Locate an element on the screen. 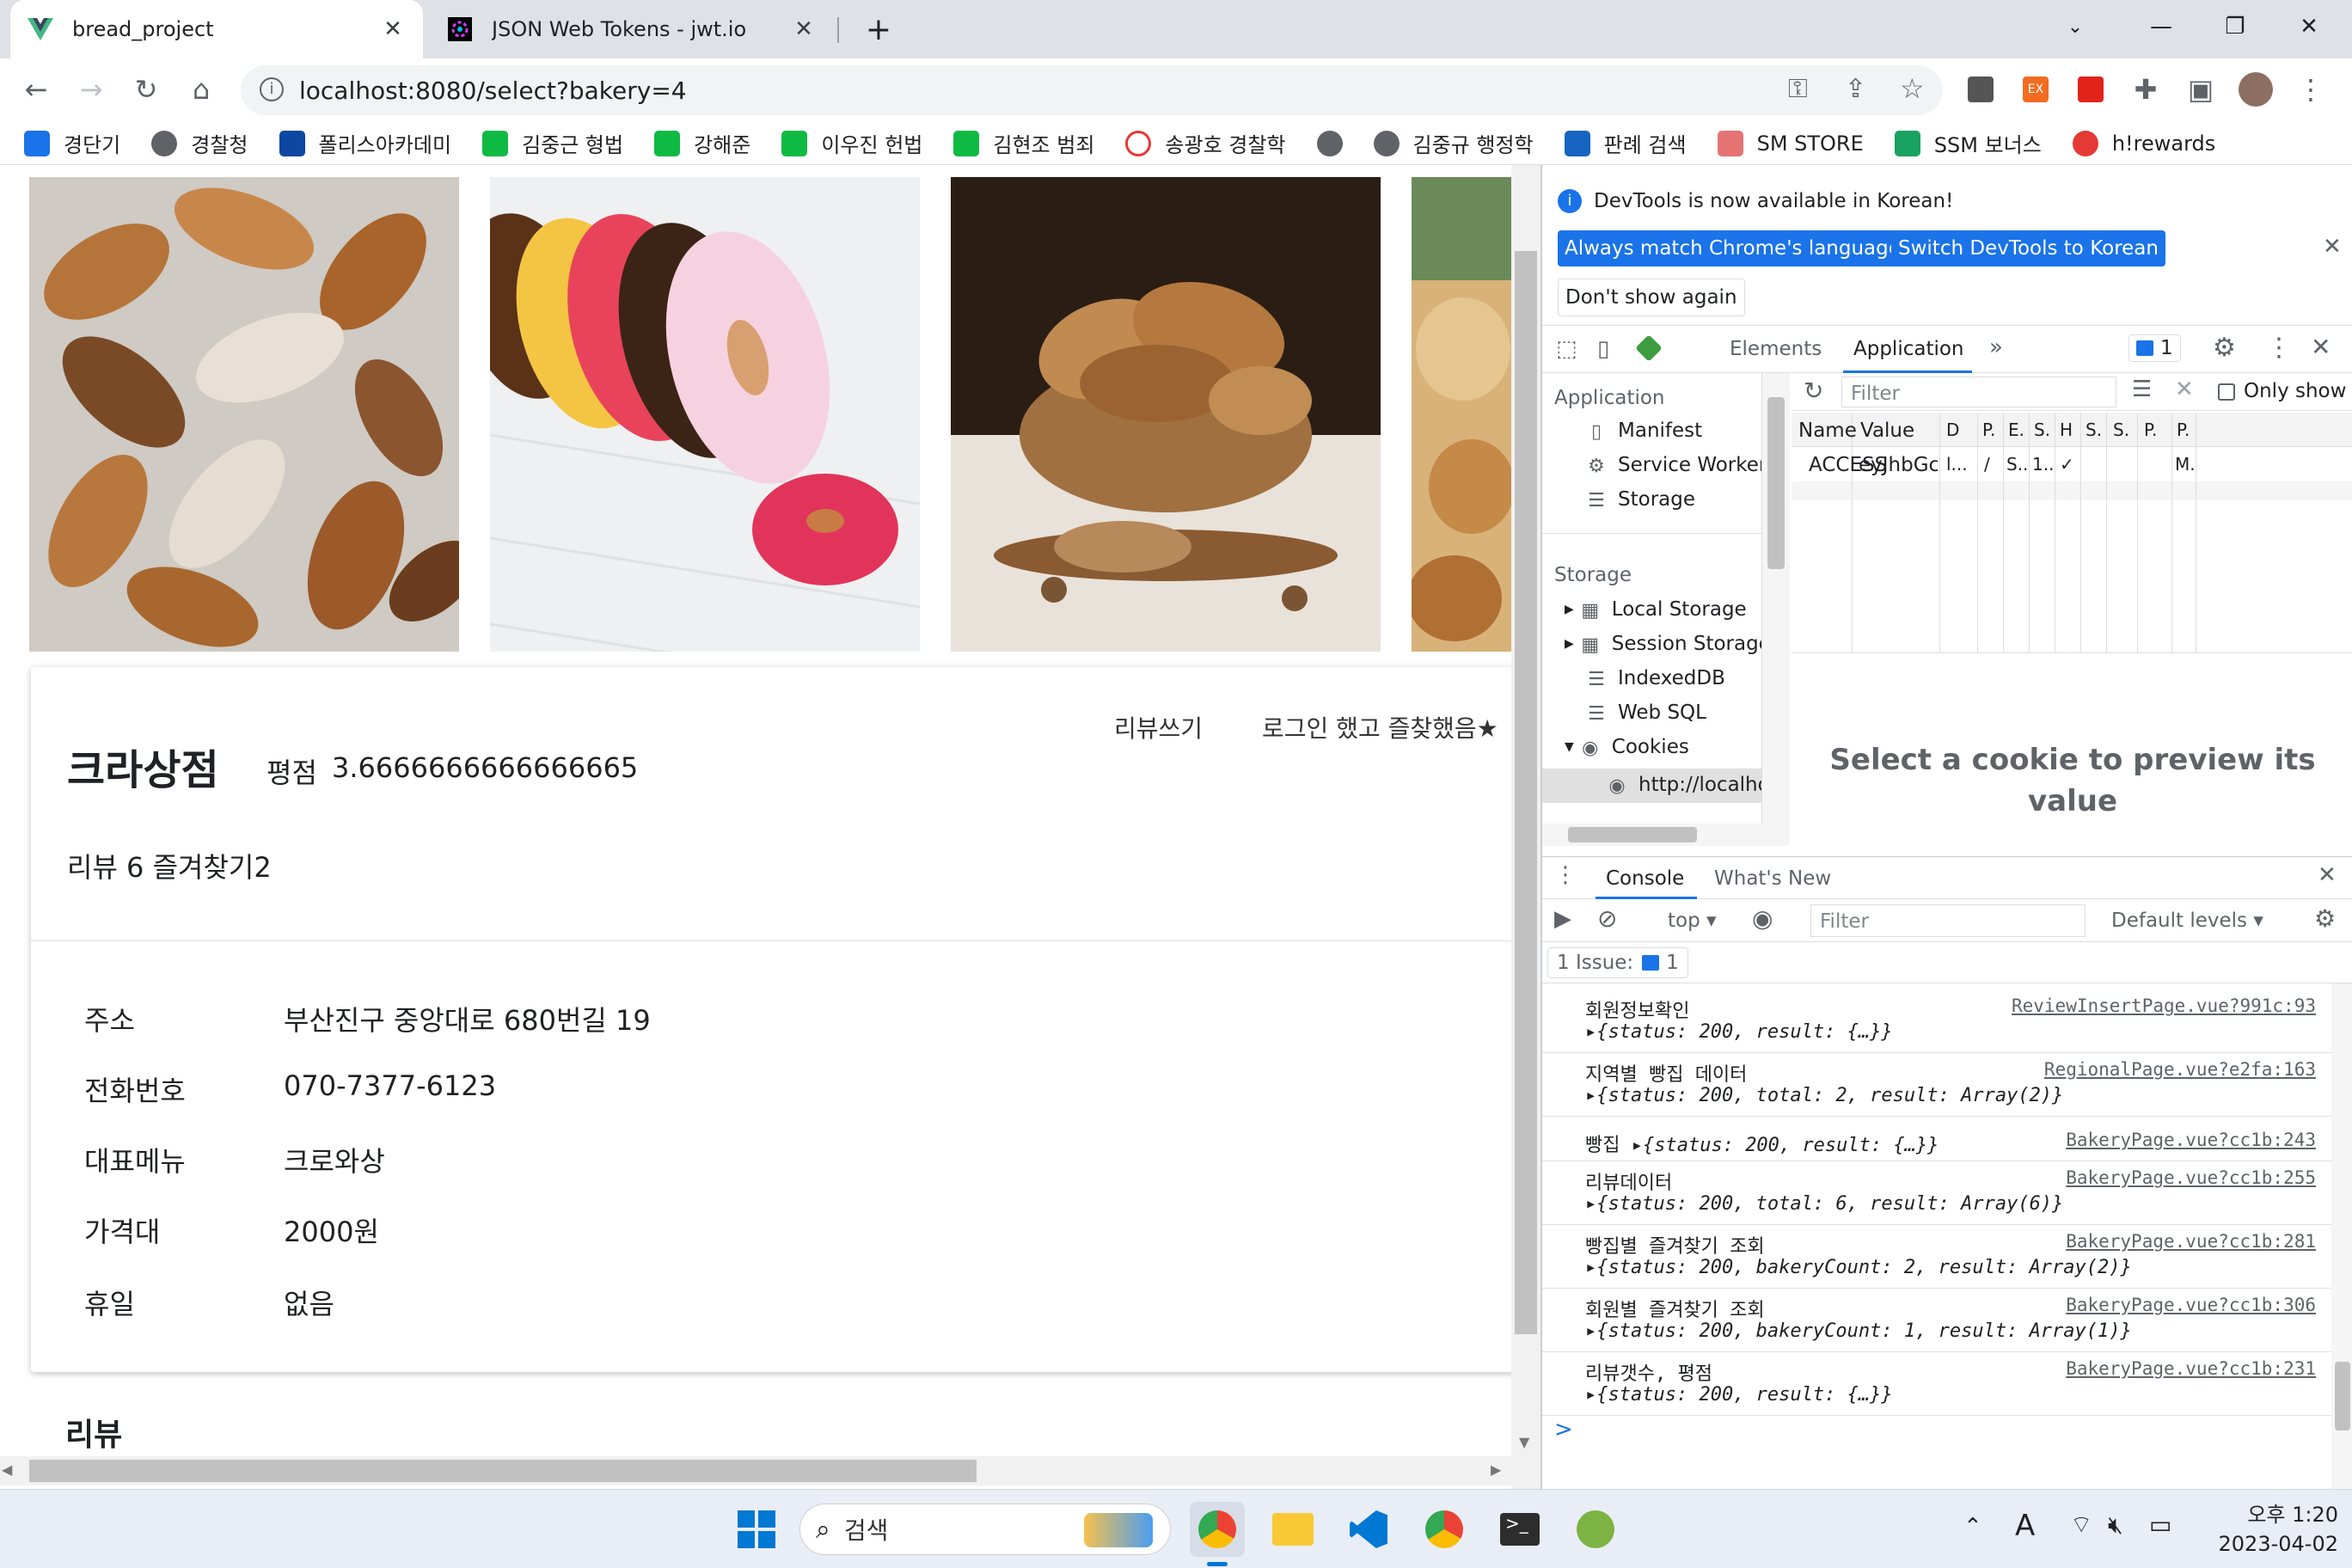 Image resolution: width=2352 pixels, height=1568 pixels. column-path: P. is located at coordinates (1988, 430).